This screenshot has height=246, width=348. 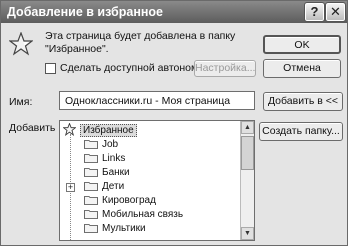 I want to click on tree-folder-item: Links, so click(x=104, y=158).